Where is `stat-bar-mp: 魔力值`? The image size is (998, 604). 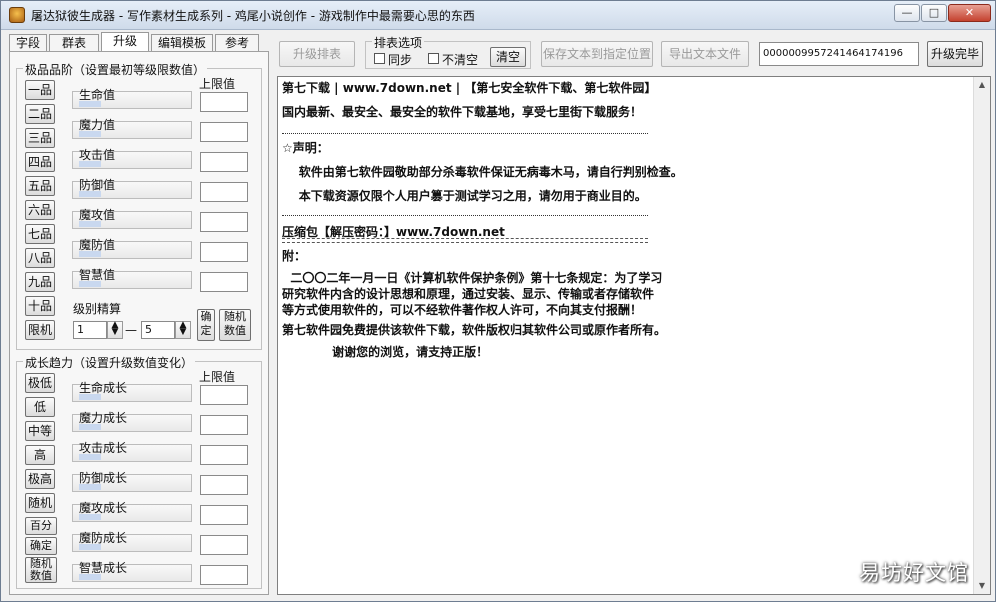
stat-bar-mp: 魔力值 is located at coordinates (132, 128).